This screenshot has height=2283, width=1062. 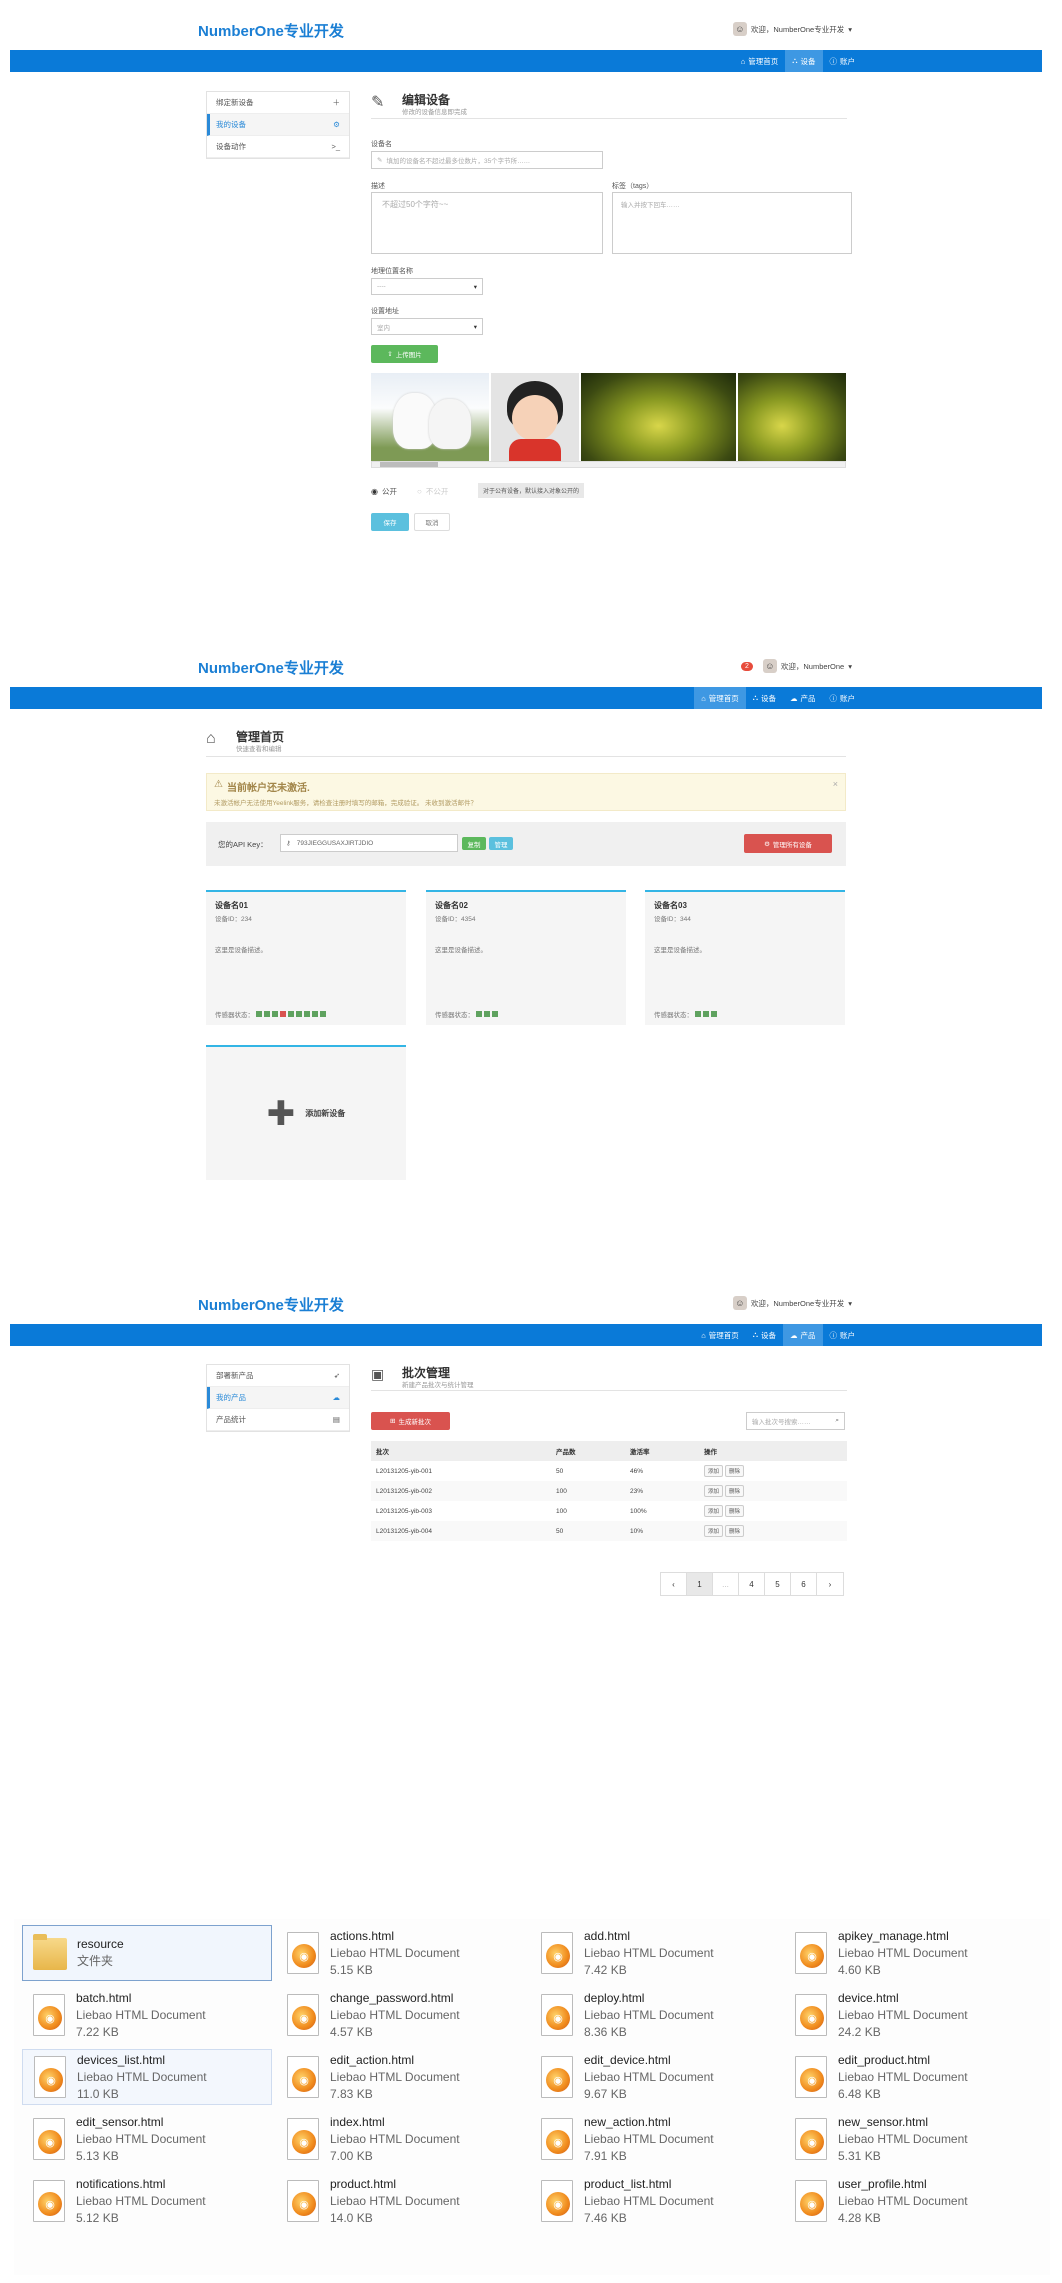 What do you see at coordinates (804, 1584) in the screenshot?
I see `page-6: 6` at bounding box center [804, 1584].